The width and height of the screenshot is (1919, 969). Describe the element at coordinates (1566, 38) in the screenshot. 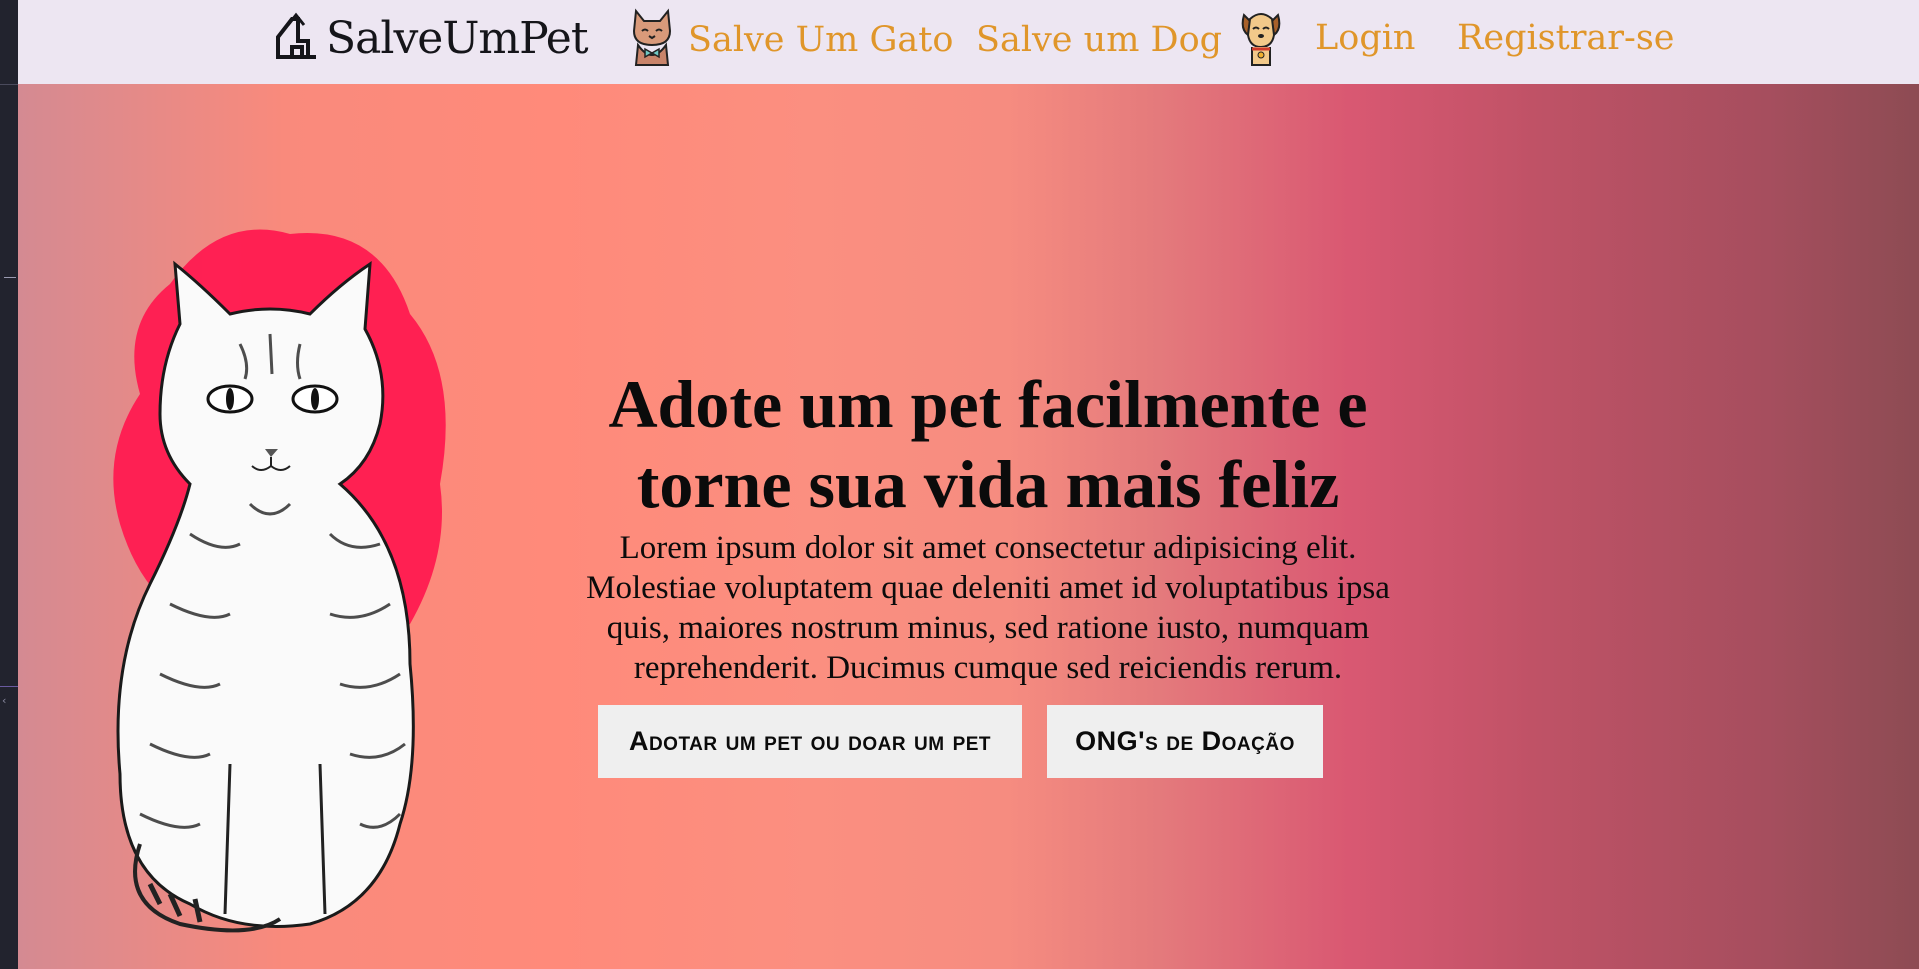

I see `nav-registrar: Registrar-se` at that location.